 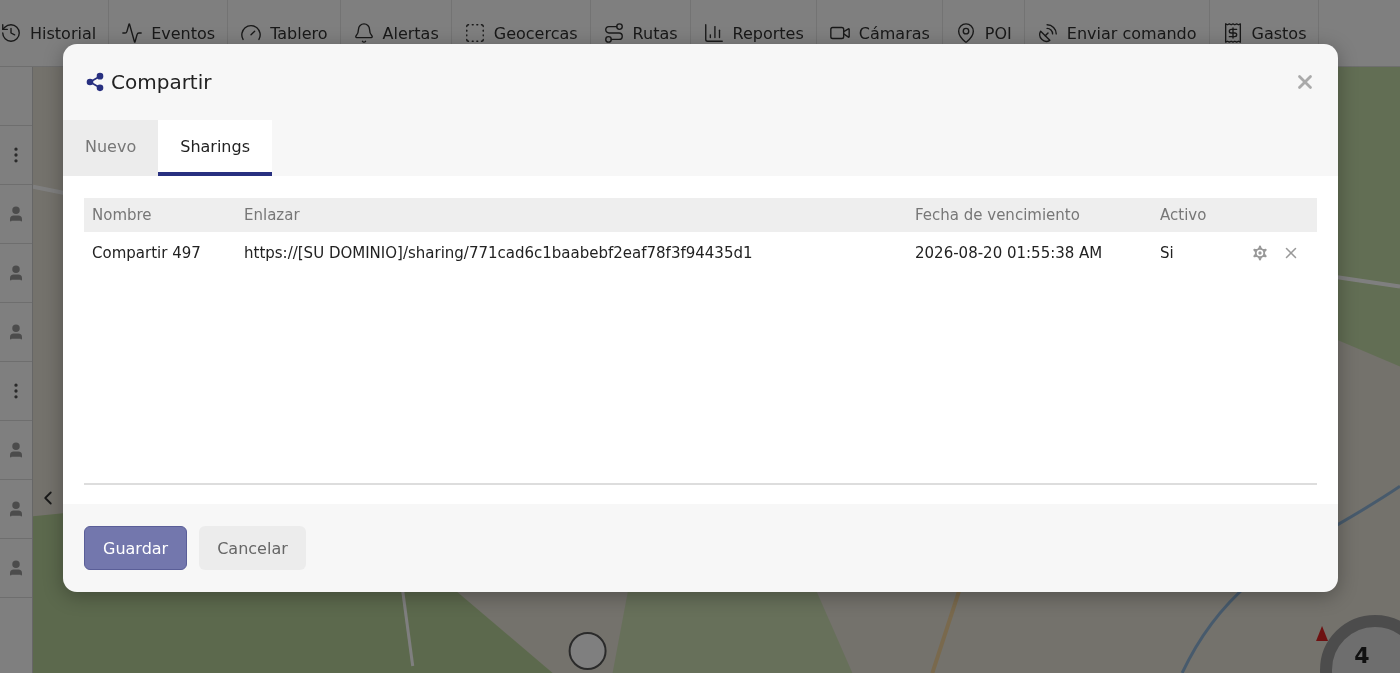 What do you see at coordinates (95, 82) in the screenshot?
I see `share-icon` at bounding box center [95, 82].